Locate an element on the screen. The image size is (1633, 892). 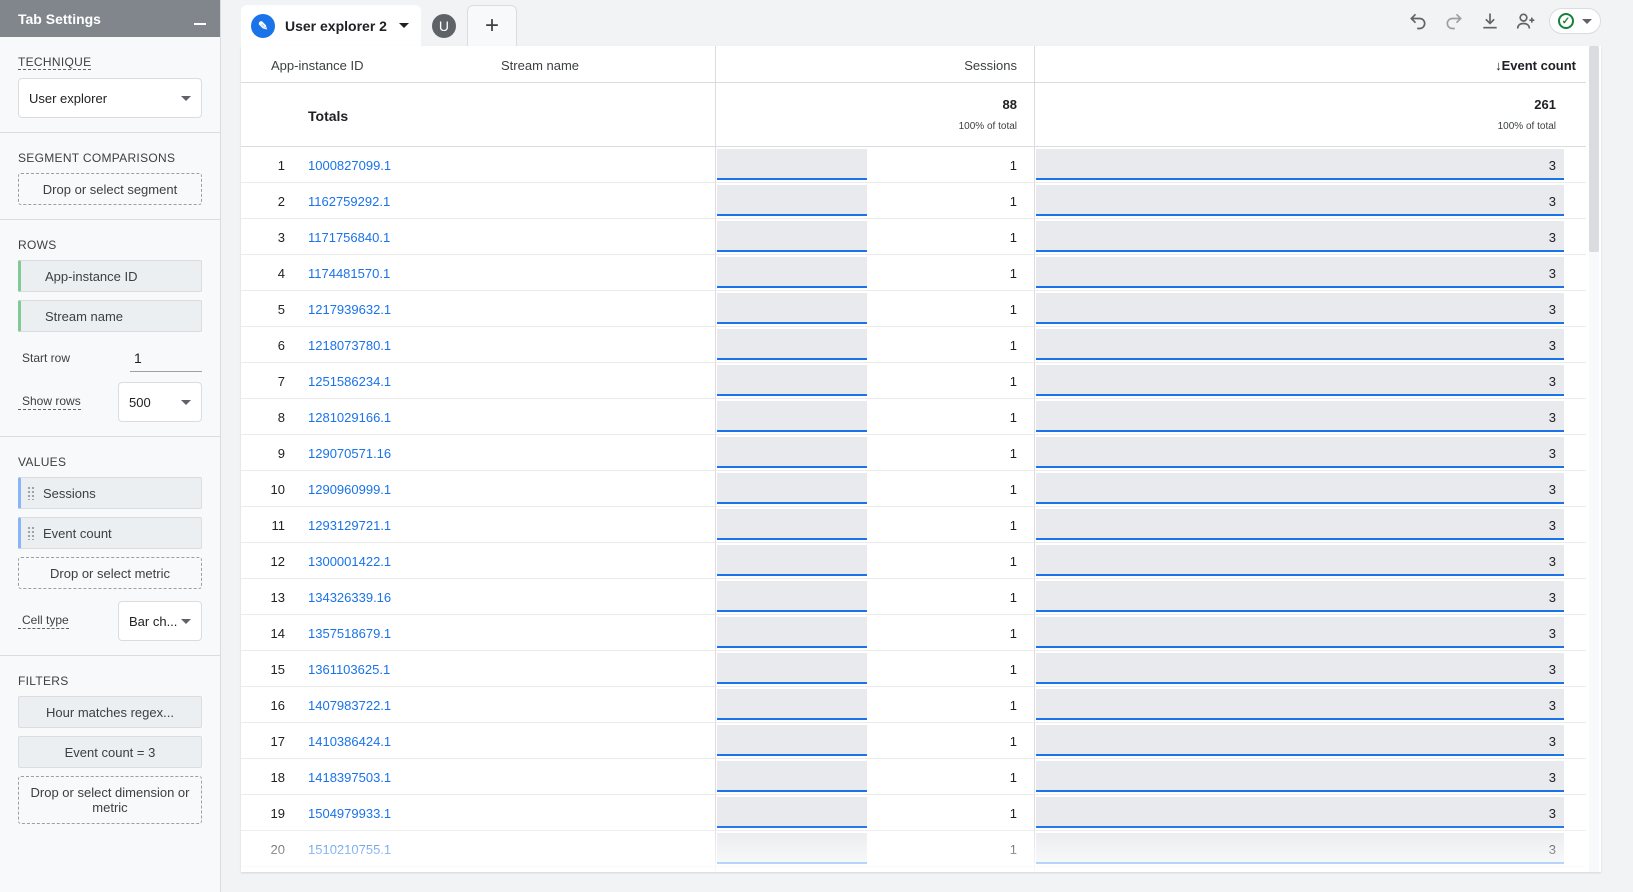
redo-icon is located at coordinates (1454, 21).